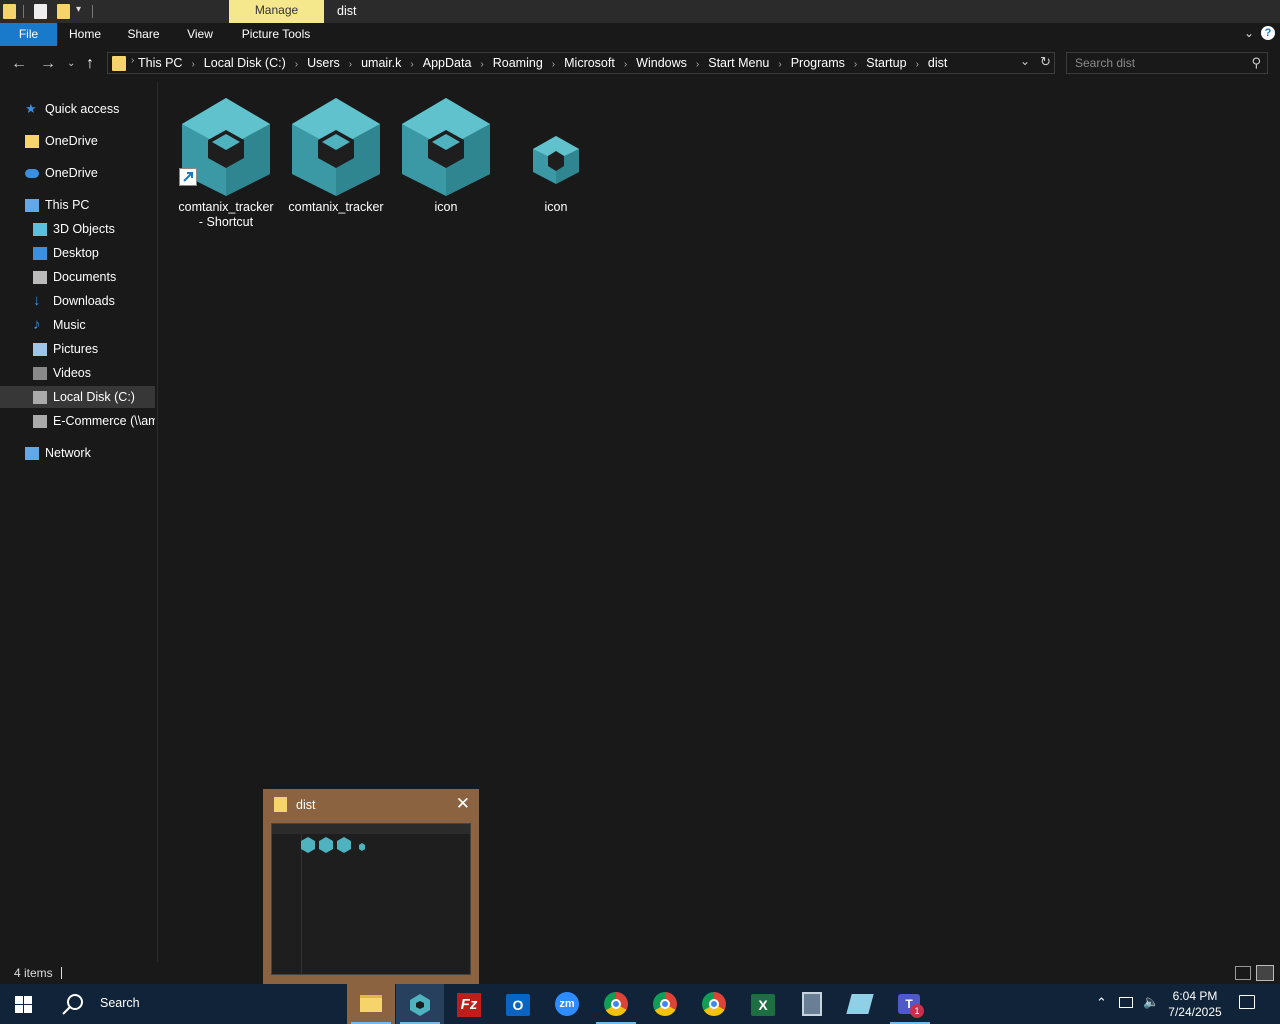 The width and height of the screenshot is (1280, 1024). Describe the element at coordinates (40, 229) in the screenshot. I see `cube-icon` at that location.